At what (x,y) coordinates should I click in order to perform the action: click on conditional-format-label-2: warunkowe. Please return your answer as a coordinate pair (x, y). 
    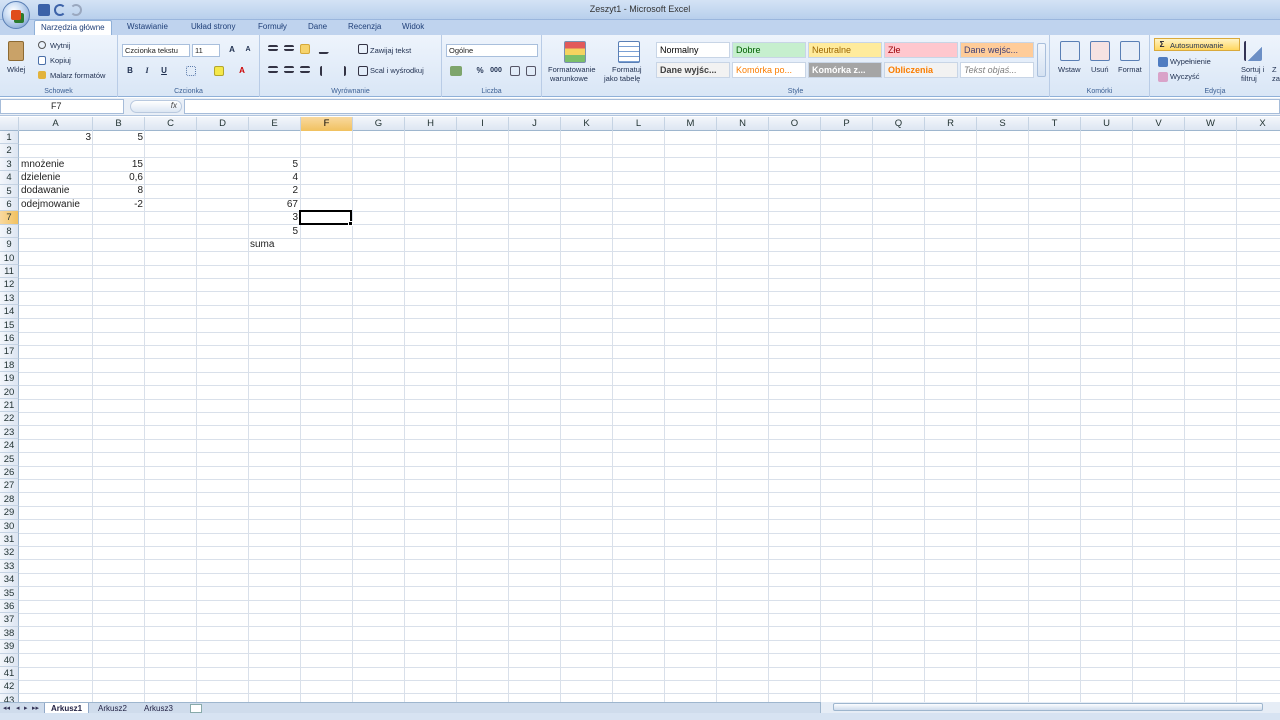
    Looking at the image, I should click on (569, 78).